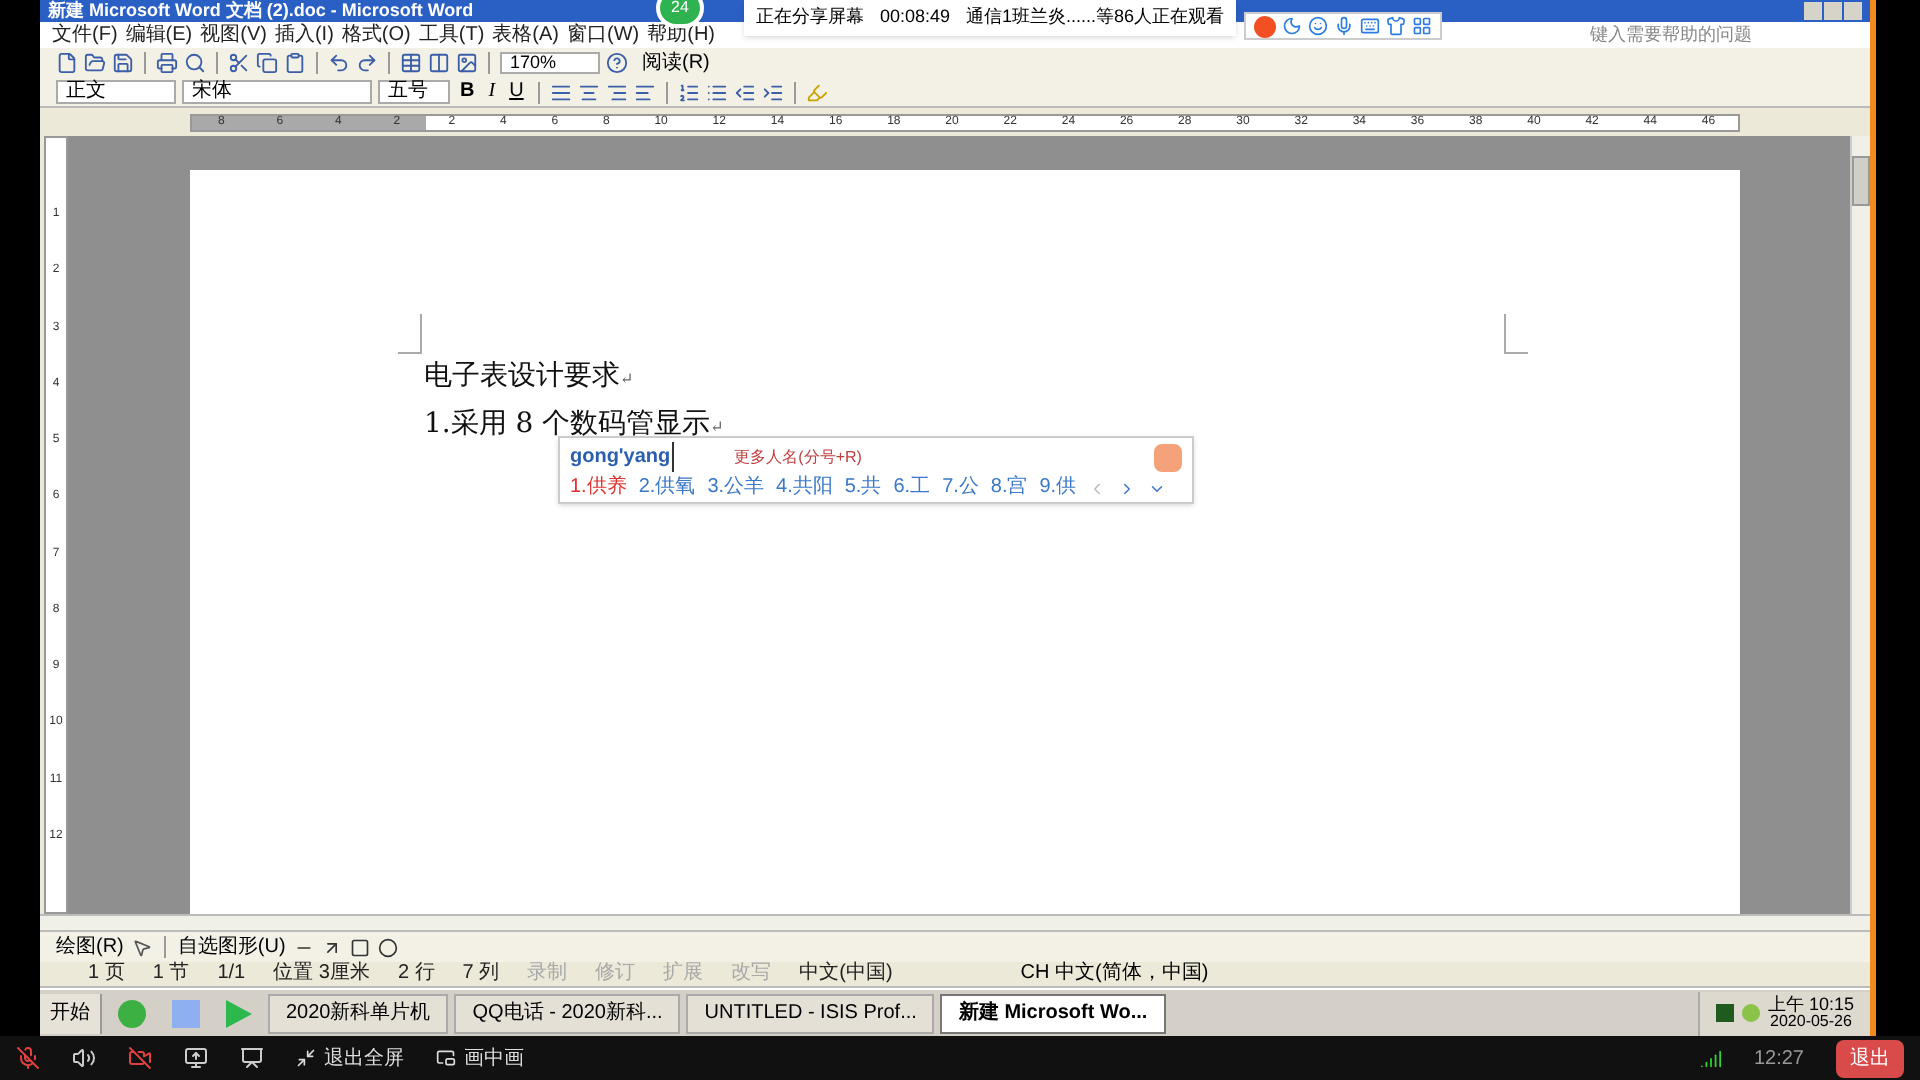 Image resolution: width=1920 pixels, height=1080 pixels. What do you see at coordinates (1778, 1059) in the screenshot?
I see `meeting-time: 12:27` at bounding box center [1778, 1059].